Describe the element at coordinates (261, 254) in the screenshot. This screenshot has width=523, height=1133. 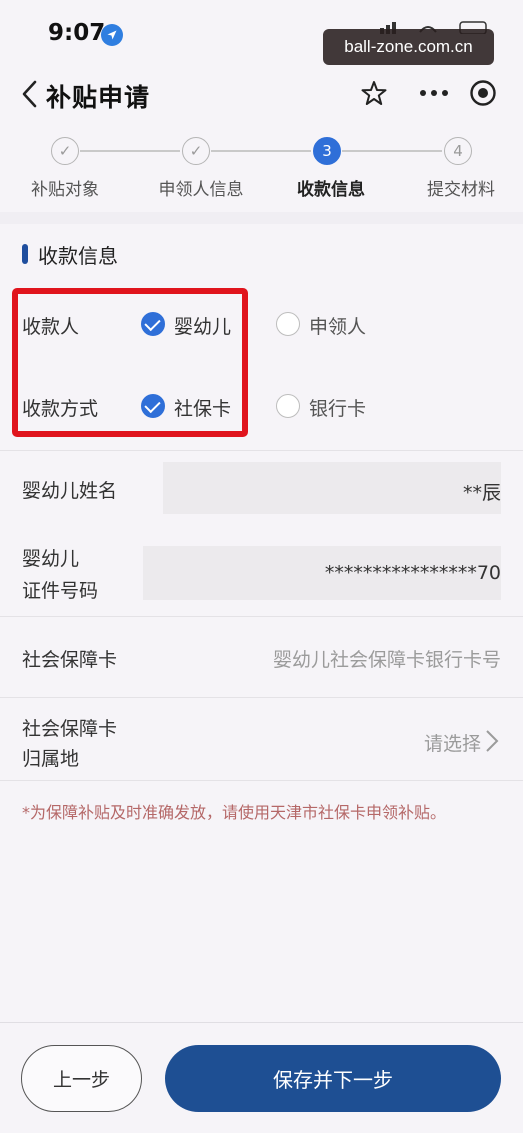
I see `section-header: 收款信息` at that location.